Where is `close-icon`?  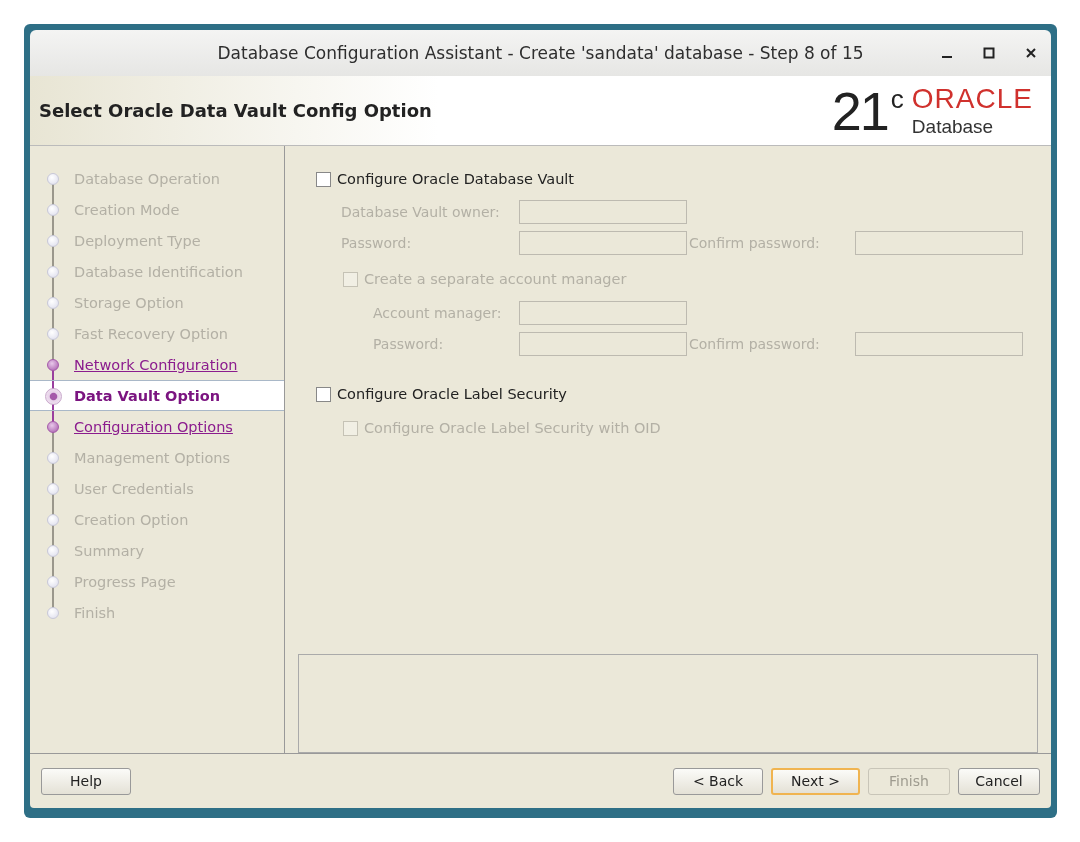 close-icon is located at coordinates (1031, 53).